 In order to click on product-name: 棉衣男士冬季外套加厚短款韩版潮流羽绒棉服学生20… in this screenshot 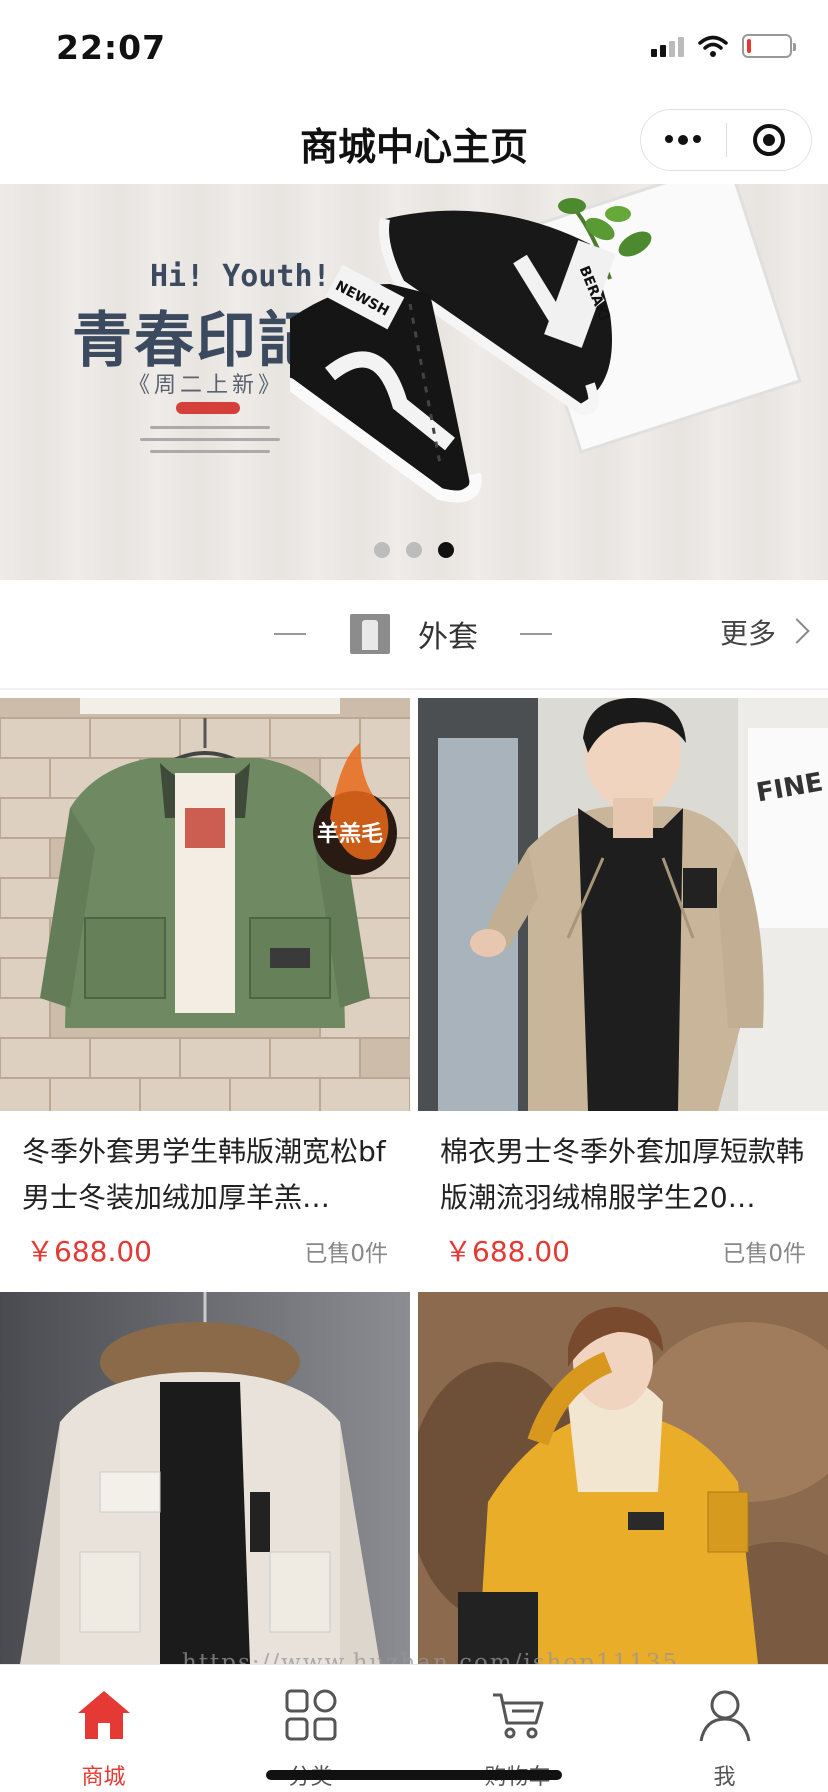, I will do `click(622, 1174)`.